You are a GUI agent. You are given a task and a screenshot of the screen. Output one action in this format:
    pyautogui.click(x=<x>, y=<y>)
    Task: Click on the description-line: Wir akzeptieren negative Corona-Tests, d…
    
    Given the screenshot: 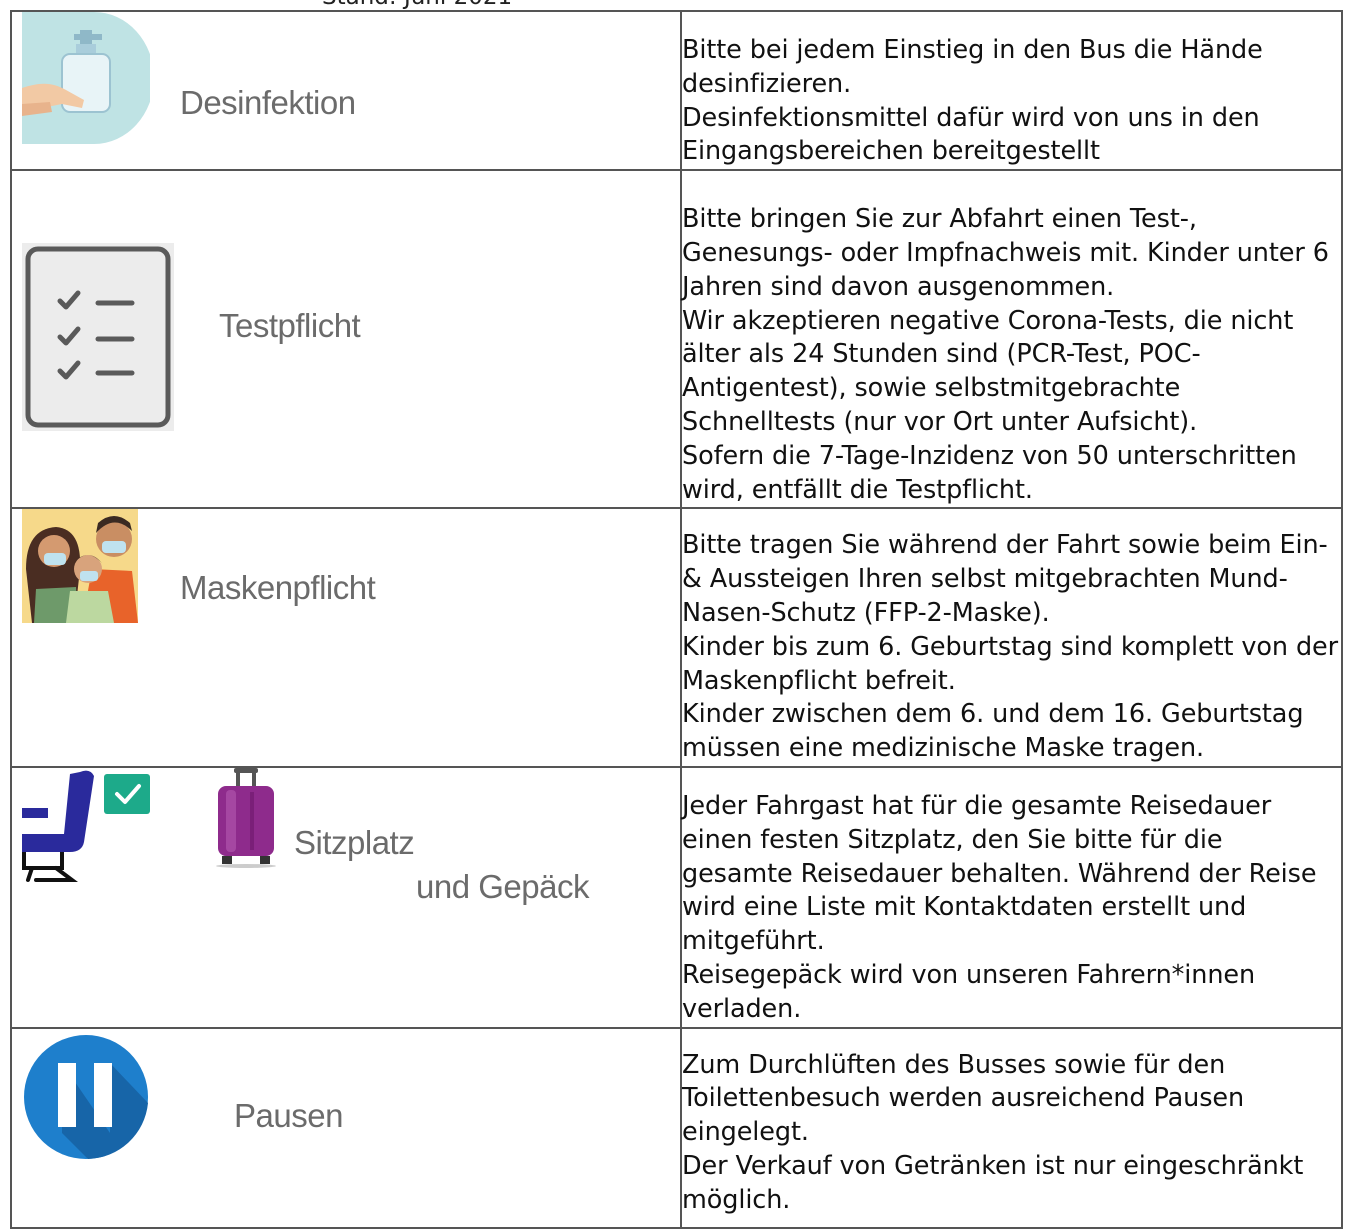 What is the action you would take?
    pyautogui.click(x=988, y=371)
    